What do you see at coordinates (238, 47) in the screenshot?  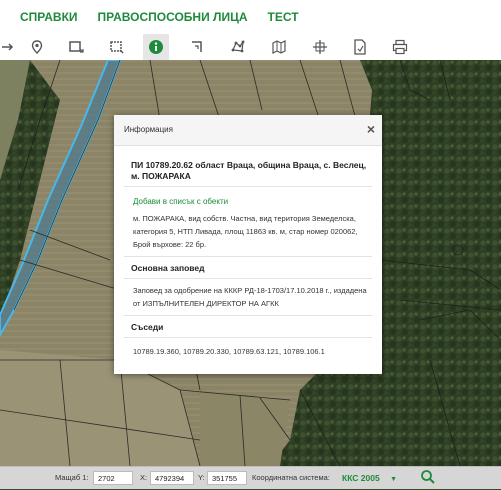 I see `polygon-icon` at bounding box center [238, 47].